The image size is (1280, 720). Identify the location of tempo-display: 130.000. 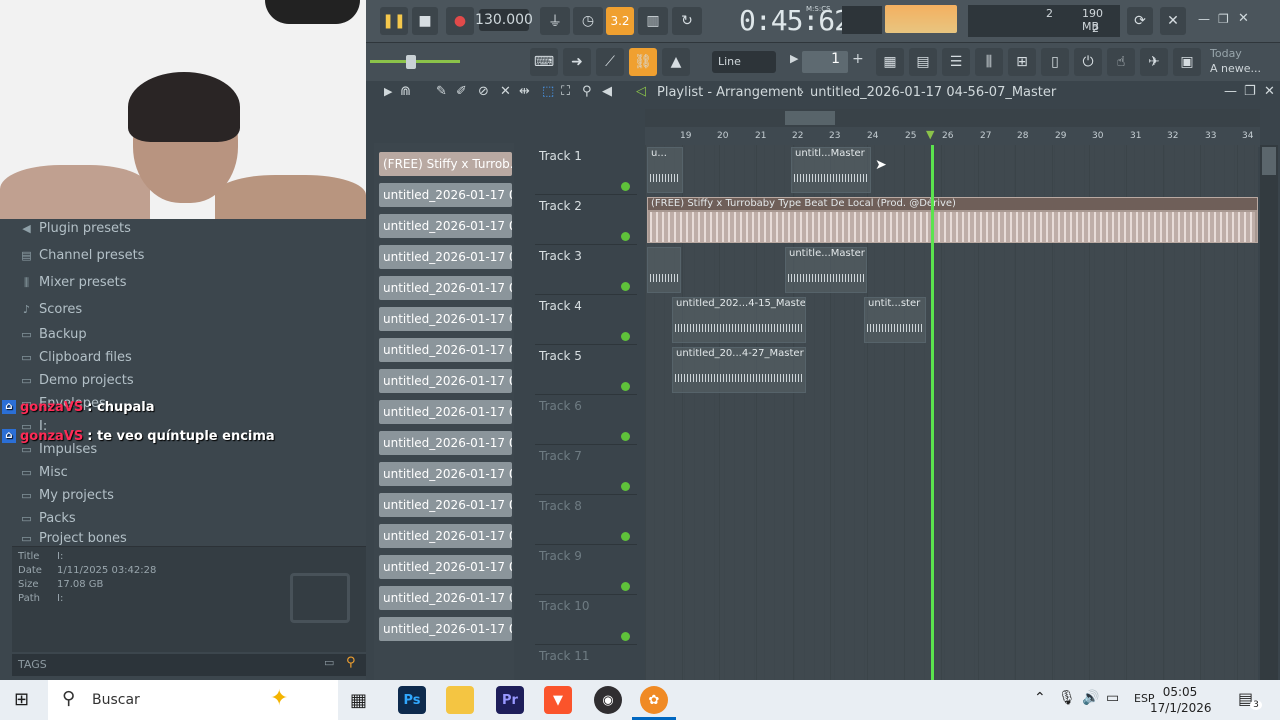
(504, 20).